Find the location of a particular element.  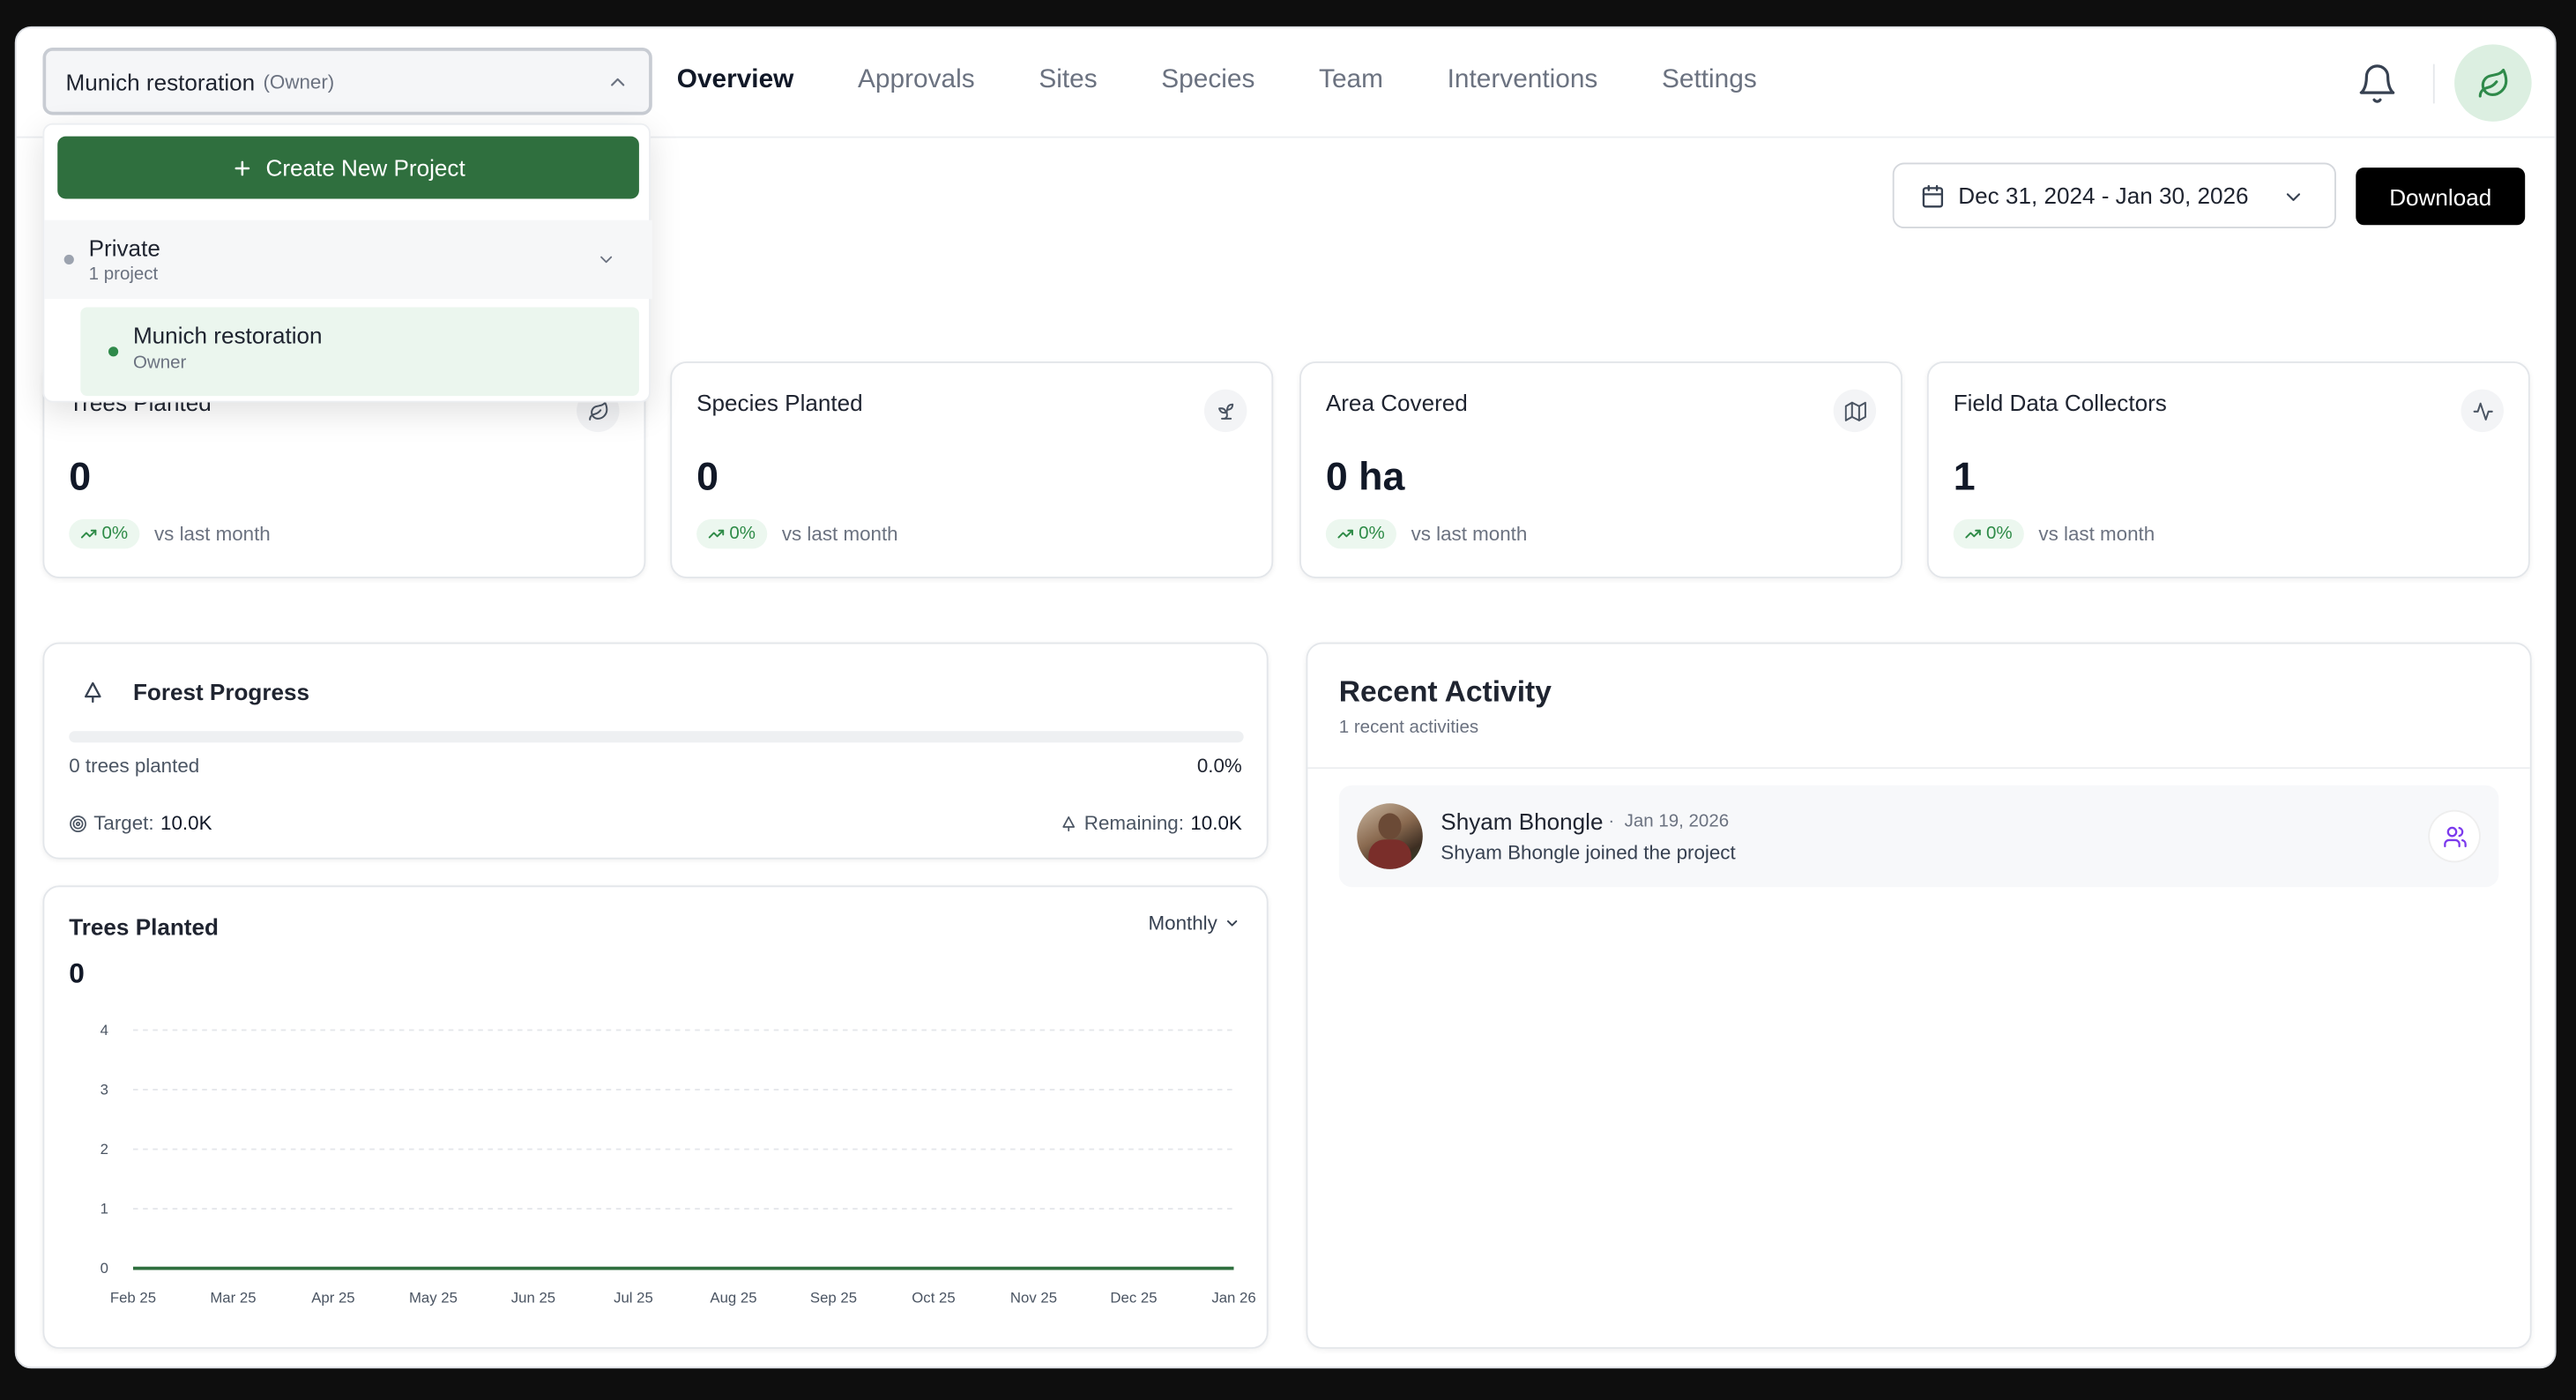

remaining-label: Remaining: is located at coordinates (1133, 823).